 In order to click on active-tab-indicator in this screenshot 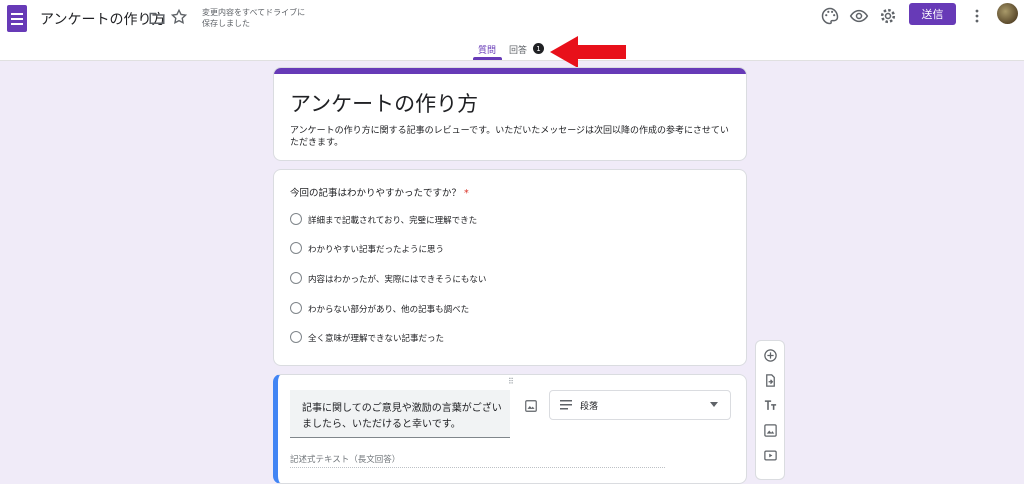, I will do `click(487, 58)`.